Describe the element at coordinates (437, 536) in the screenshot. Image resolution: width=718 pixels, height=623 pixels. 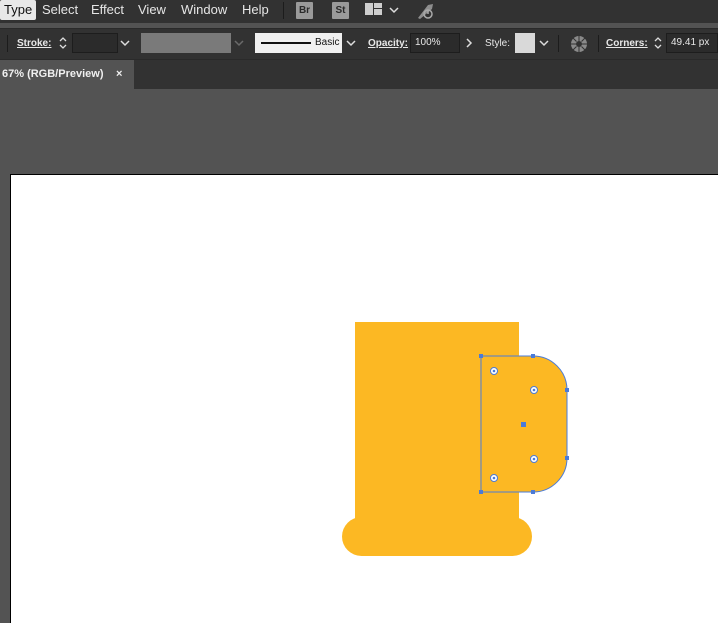
I see `mug-base` at that location.